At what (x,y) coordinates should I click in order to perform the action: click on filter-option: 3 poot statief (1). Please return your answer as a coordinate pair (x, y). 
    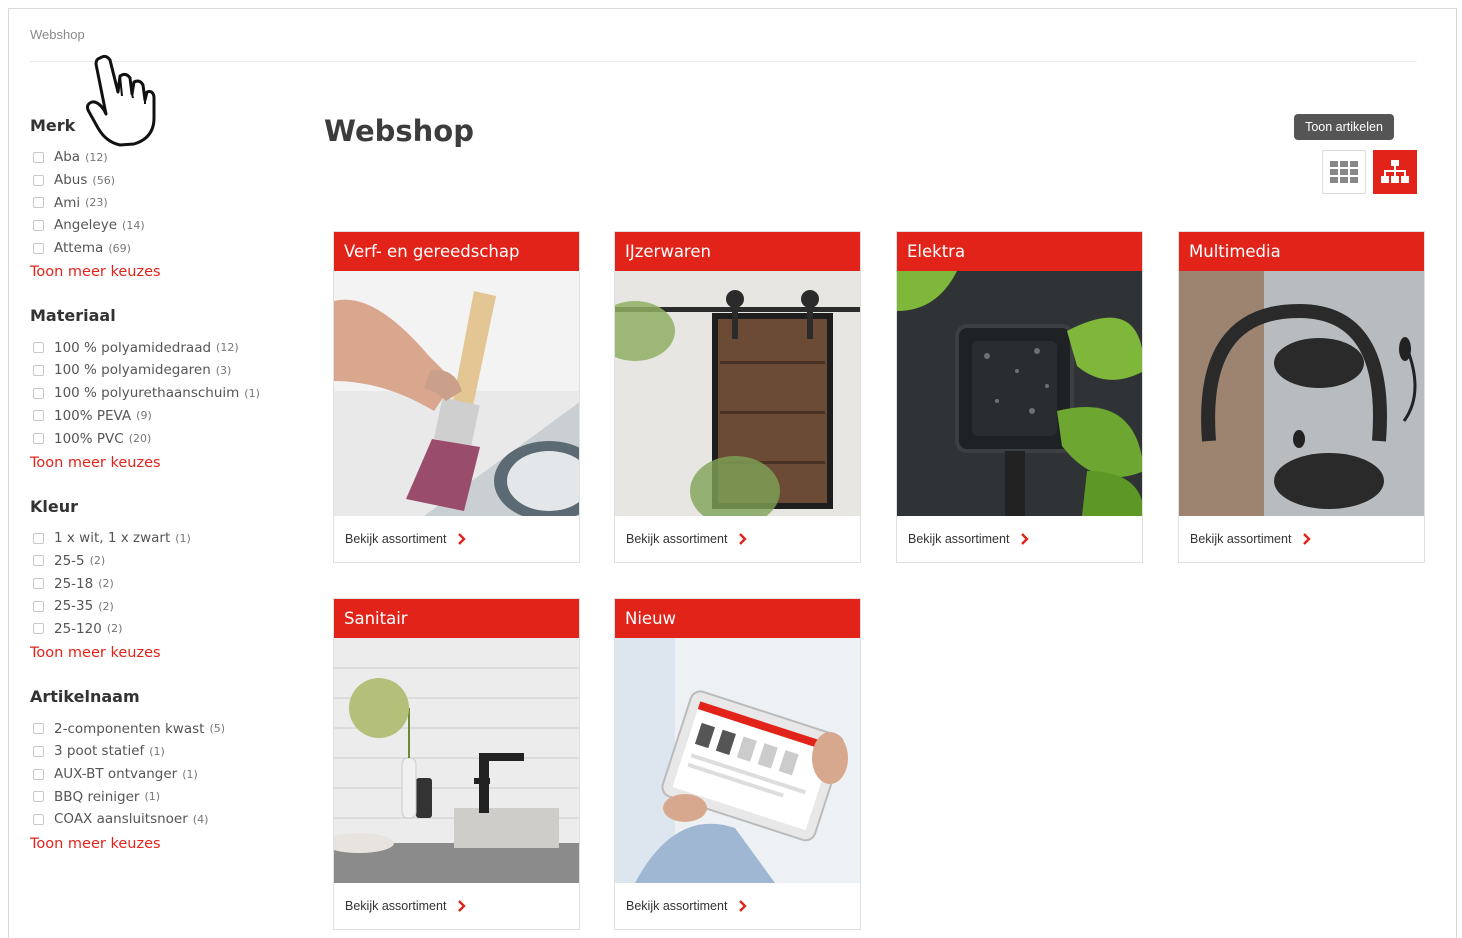
    Looking at the image, I should click on (160, 751).